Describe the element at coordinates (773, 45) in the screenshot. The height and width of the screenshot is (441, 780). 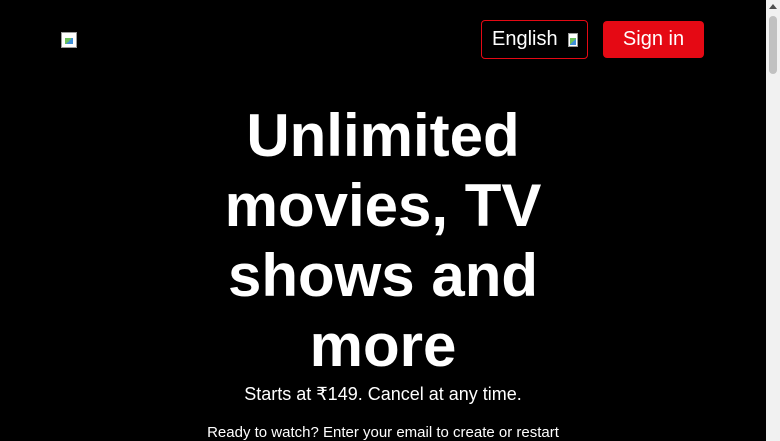
I see `scrollbar-thumb` at that location.